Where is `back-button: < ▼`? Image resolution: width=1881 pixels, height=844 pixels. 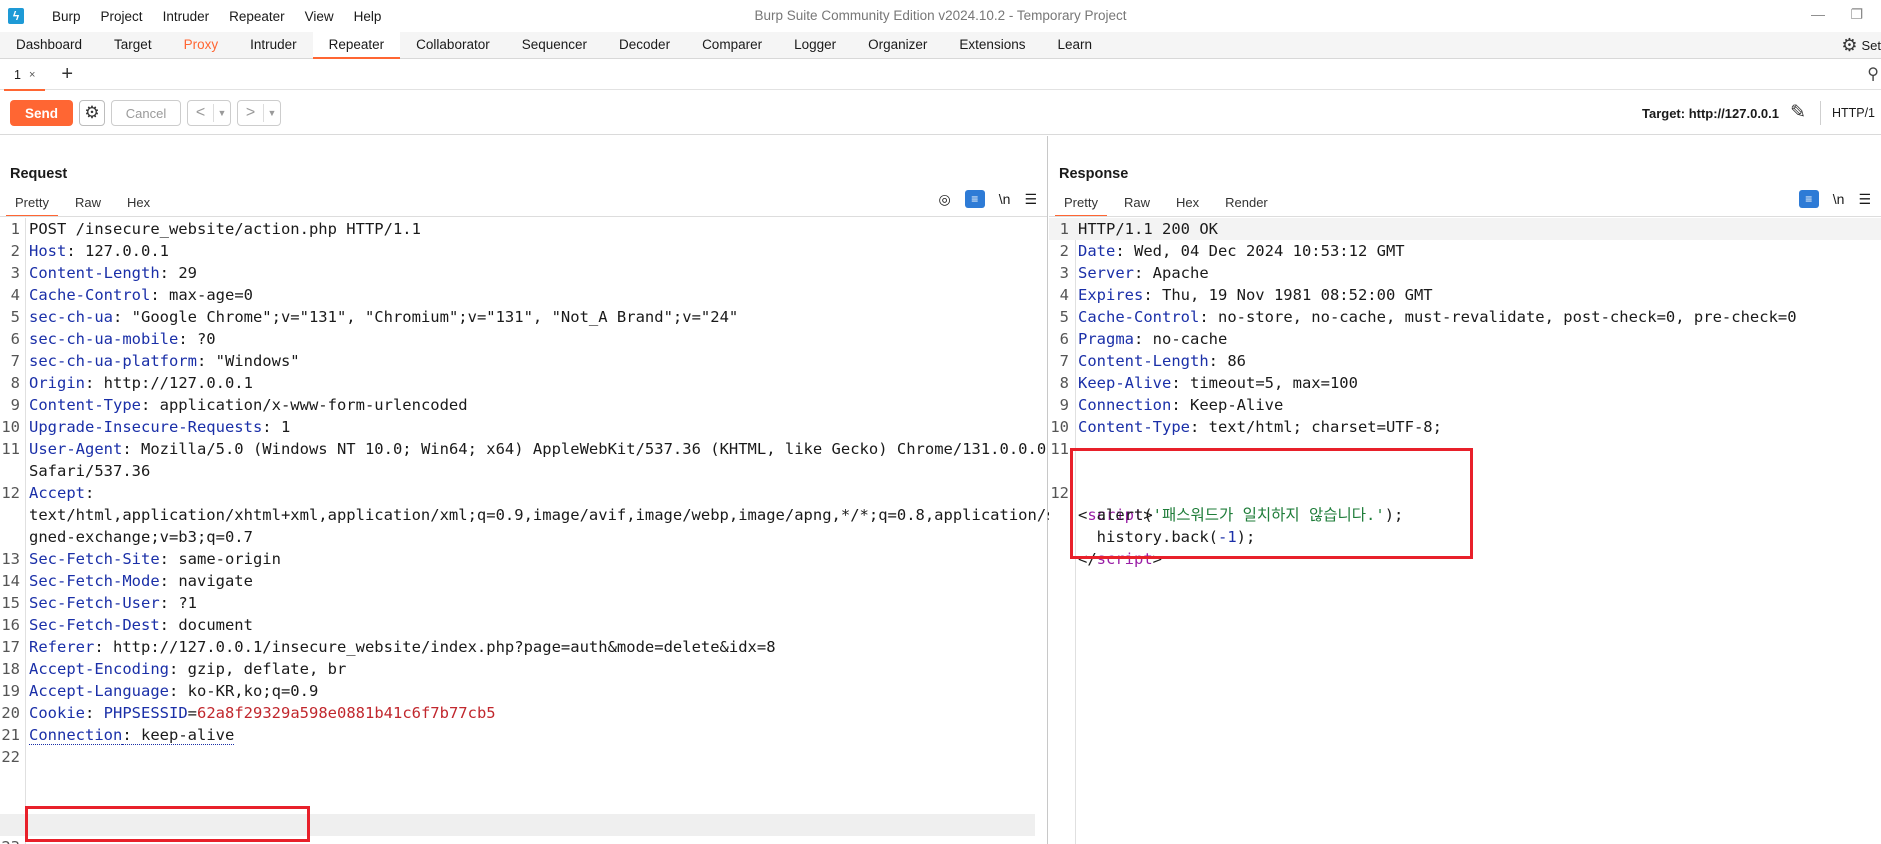 back-button: < ▼ is located at coordinates (209, 113).